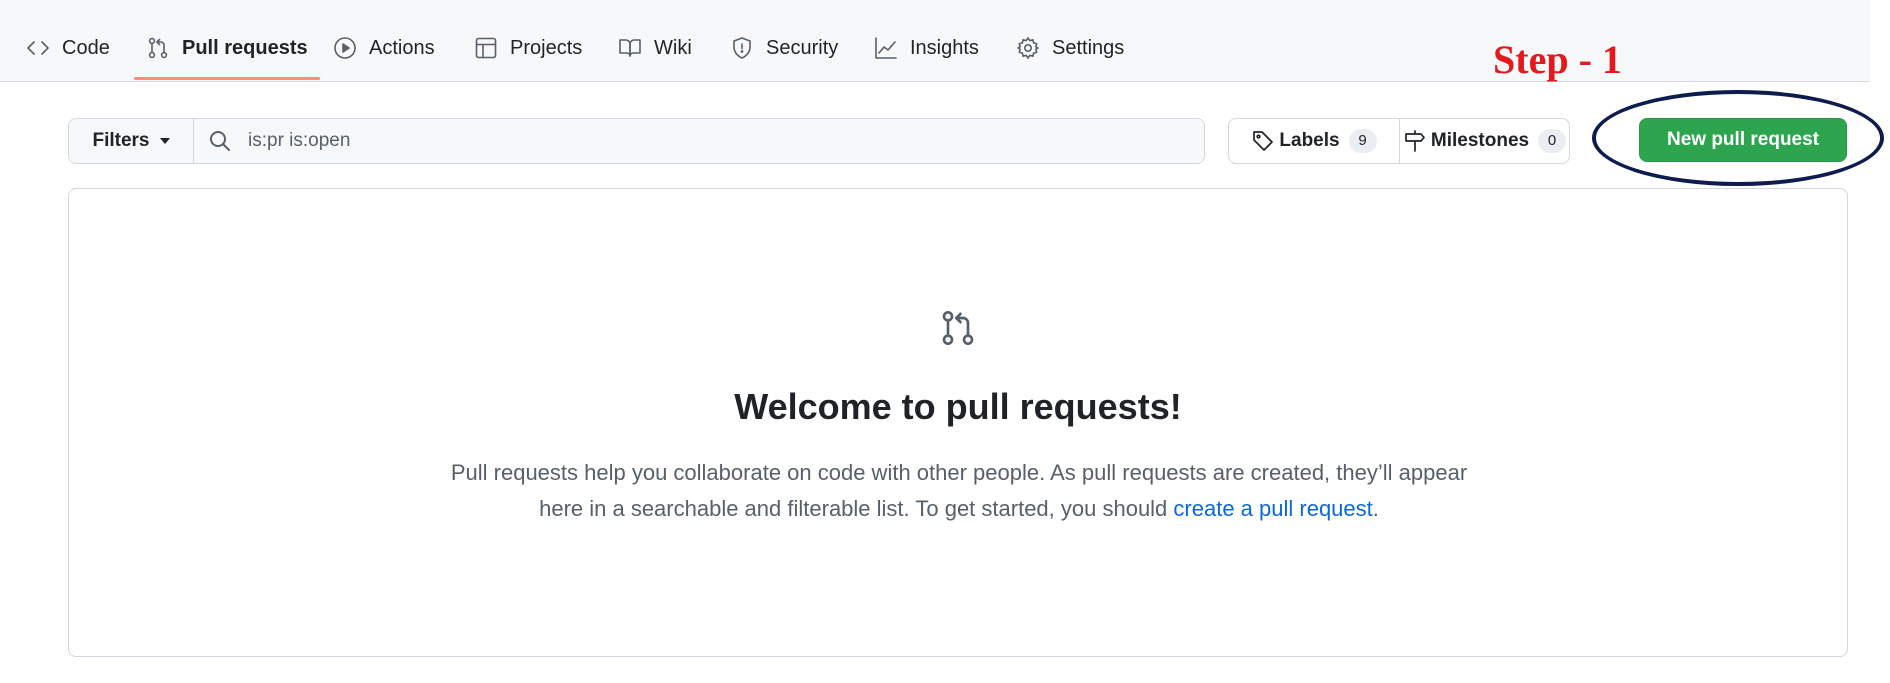  Describe the element at coordinates (164, 141) in the screenshot. I see `caret-down-icon` at that location.